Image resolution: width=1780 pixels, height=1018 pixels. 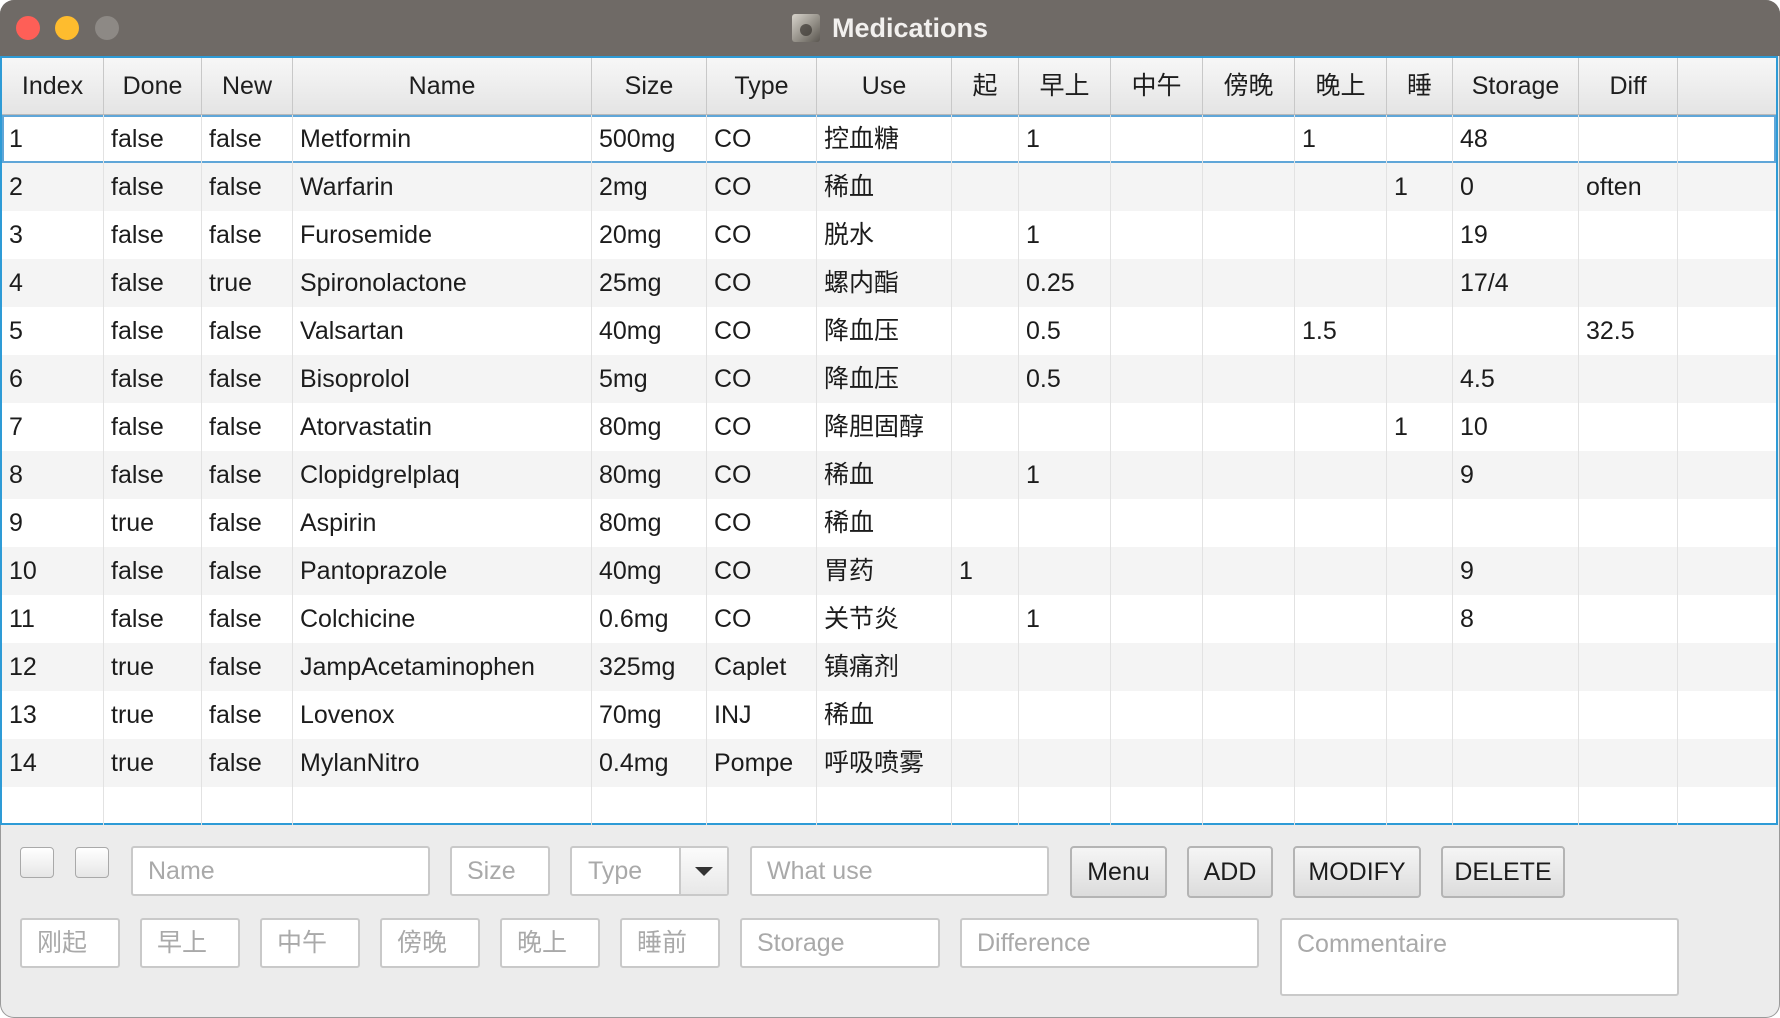 What do you see at coordinates (649, 667) in the screenshot?
I see `cell-size: 325mg` at bounding box center [649, 667].